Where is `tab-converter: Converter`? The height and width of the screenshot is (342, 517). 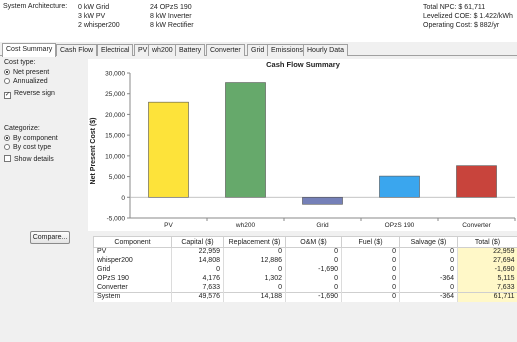
tab-converter: Converter is located at coordinates (225, 50).